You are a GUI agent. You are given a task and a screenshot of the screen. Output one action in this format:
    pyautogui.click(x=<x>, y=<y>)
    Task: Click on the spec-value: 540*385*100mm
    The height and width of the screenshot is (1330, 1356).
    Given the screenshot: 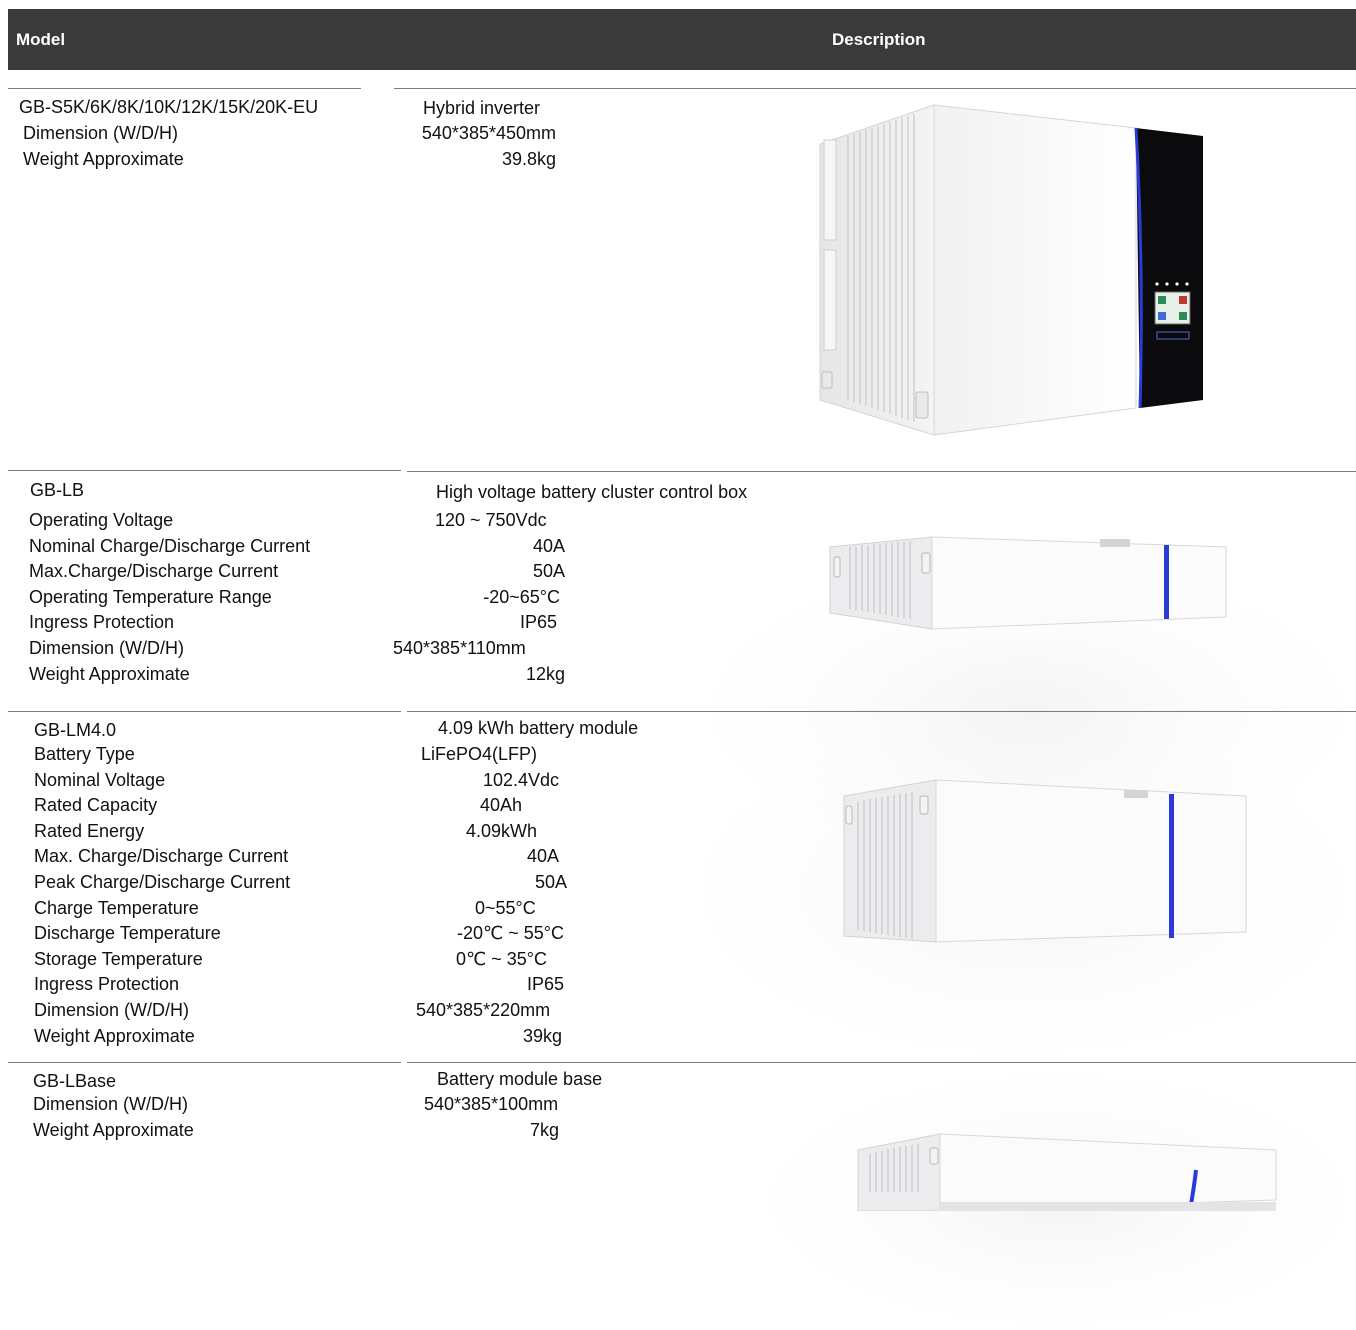 What is the action you would take?
    pyautogui.click(x=491, y=1104)
    